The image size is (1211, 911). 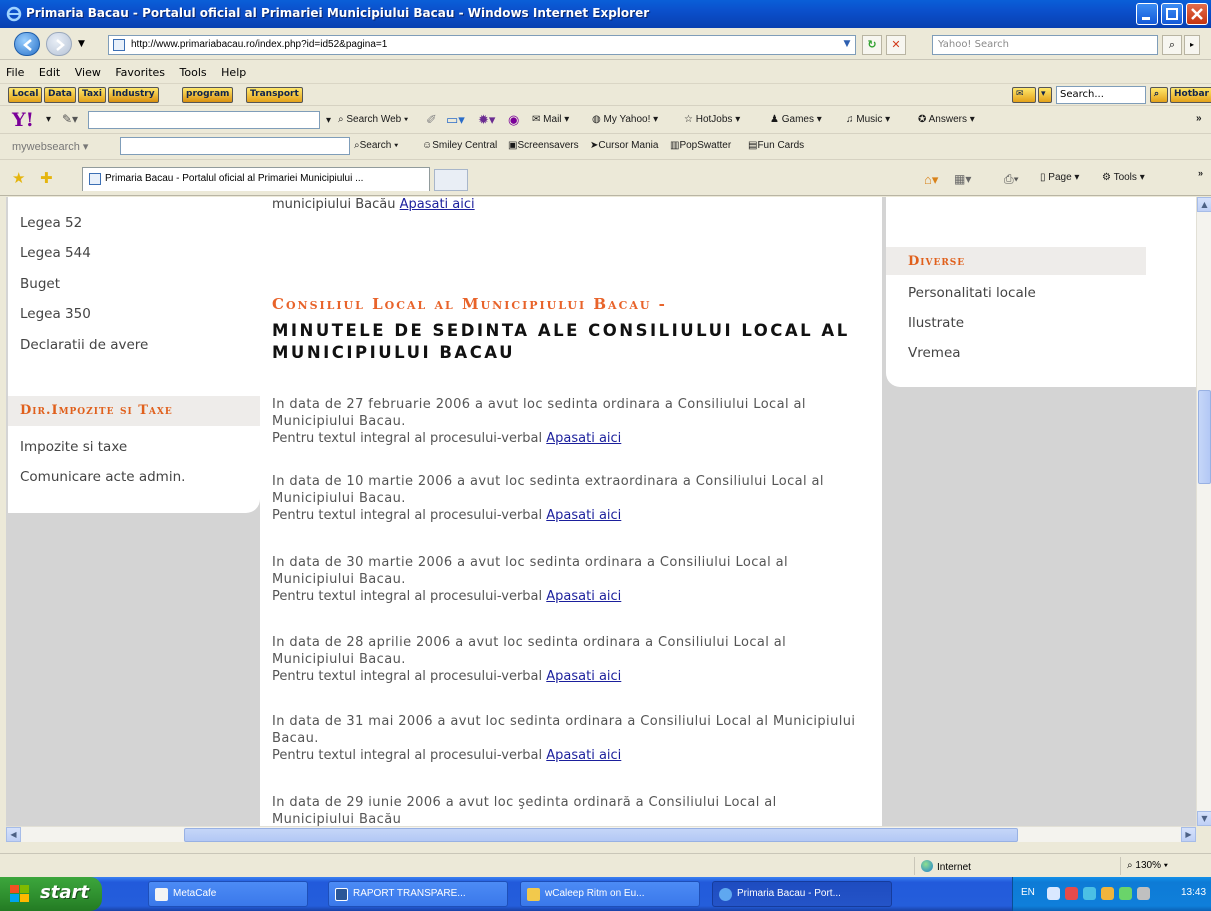 What do you see at coordinates (431, 120) in the screenshot?
I see `highlight-icon: ✐` at bounding box center [431, 120].